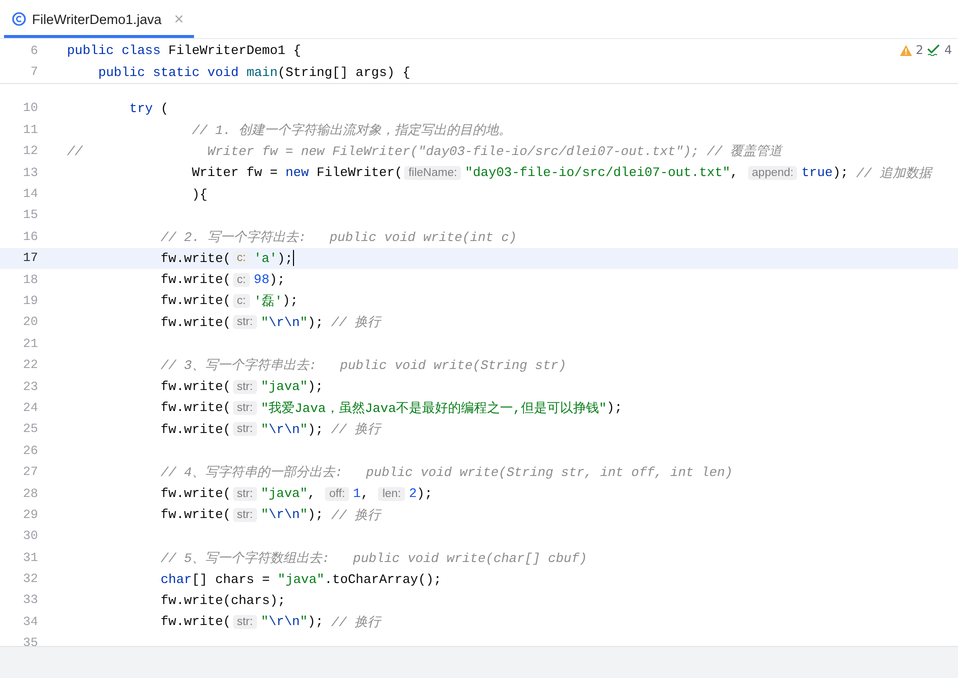  Describe the element at coordinates (30, 279) in the screenshot. I see `line-number: 18` at that location.